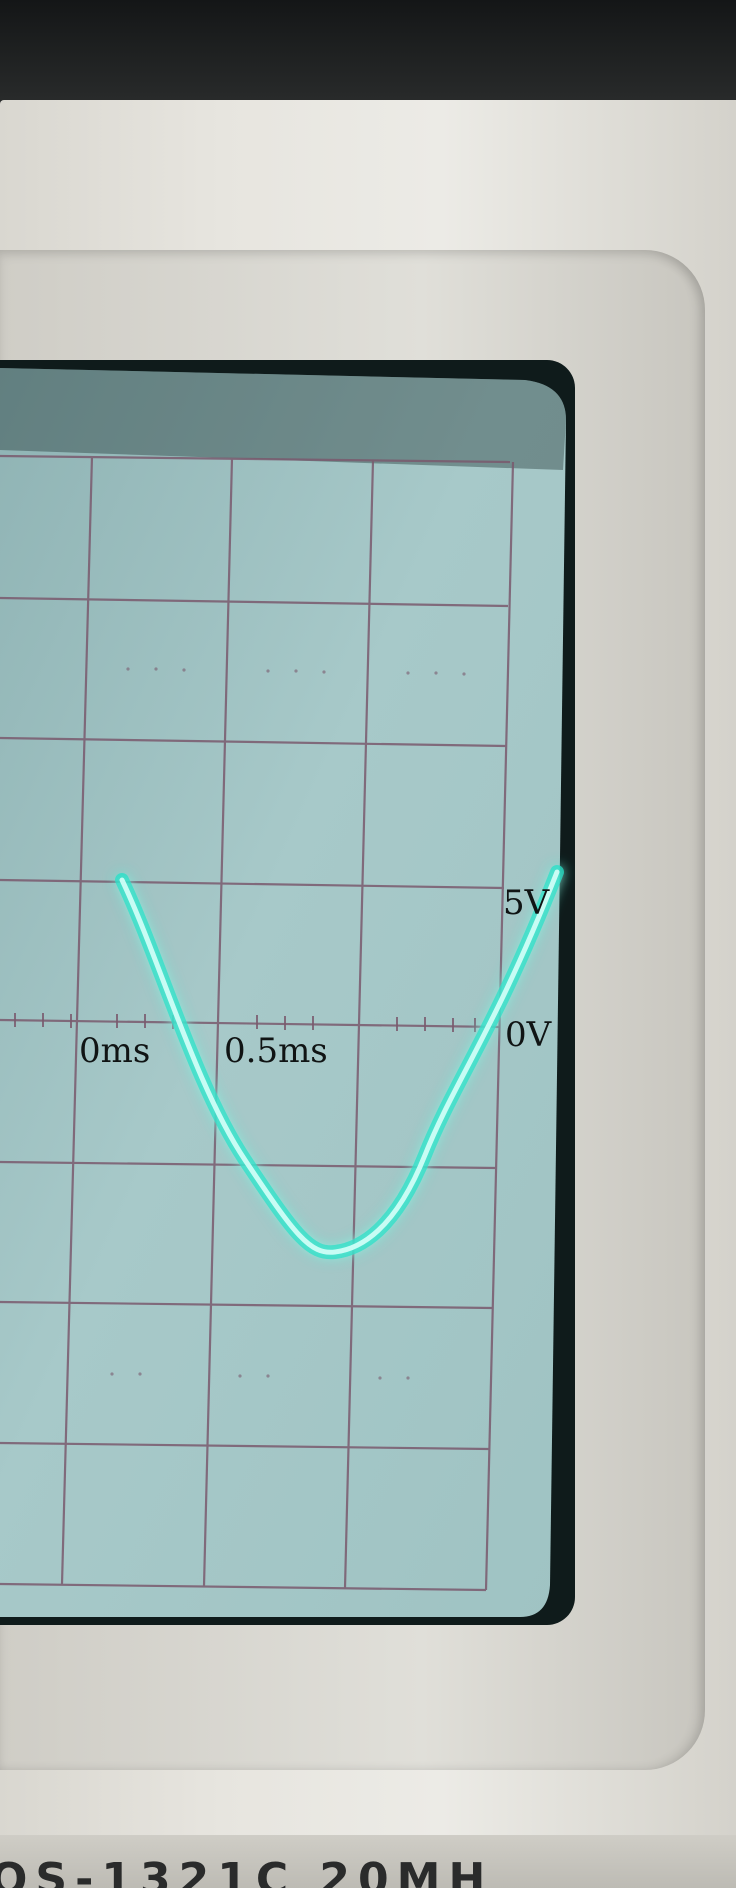 This screenshot has height=1888, width=736. Describe the element at coordinates (528, 1035) in the screenshot. I see `voltage-label-0v: 0V` at that location.